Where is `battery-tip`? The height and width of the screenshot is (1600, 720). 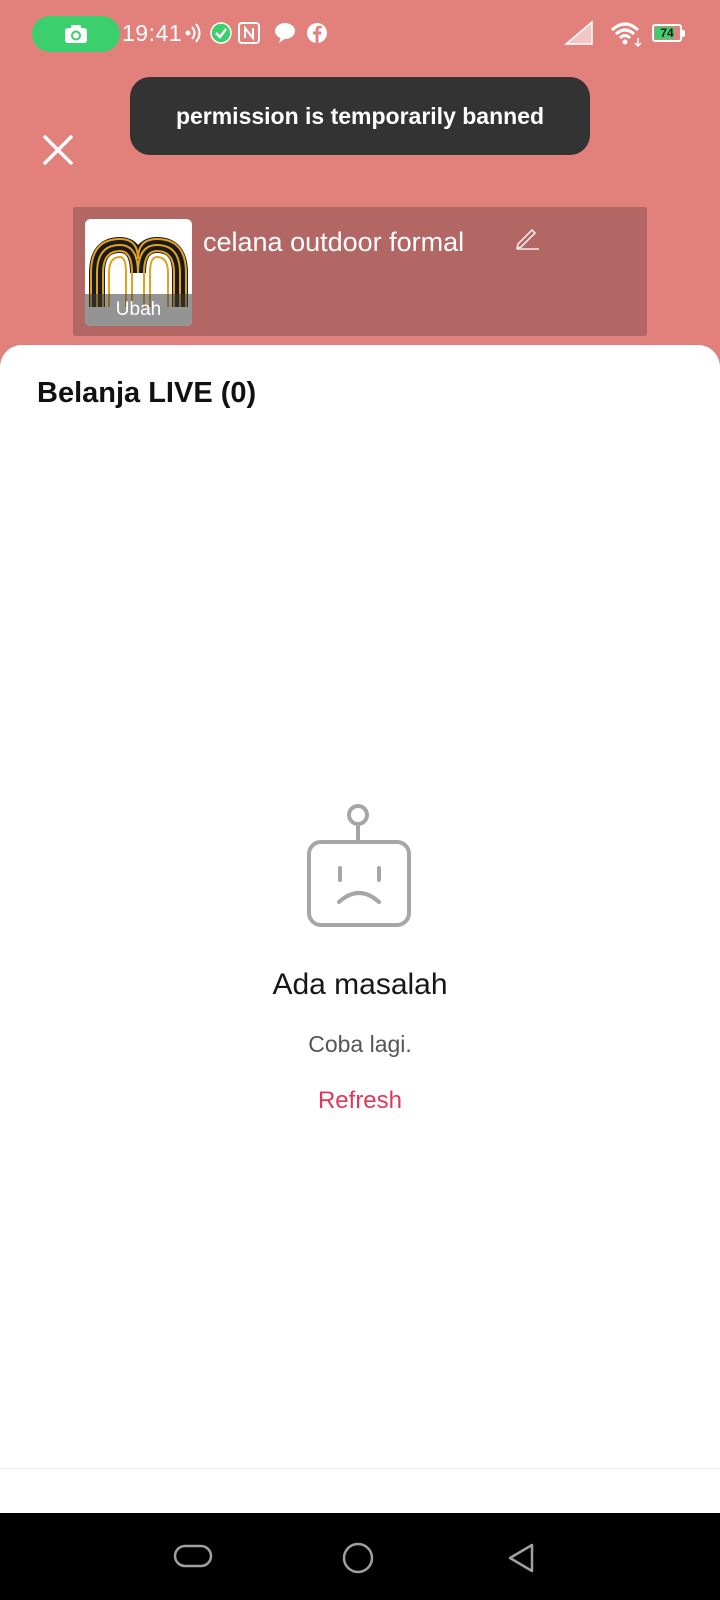 battery-tip is located at coordinates (683, 33).